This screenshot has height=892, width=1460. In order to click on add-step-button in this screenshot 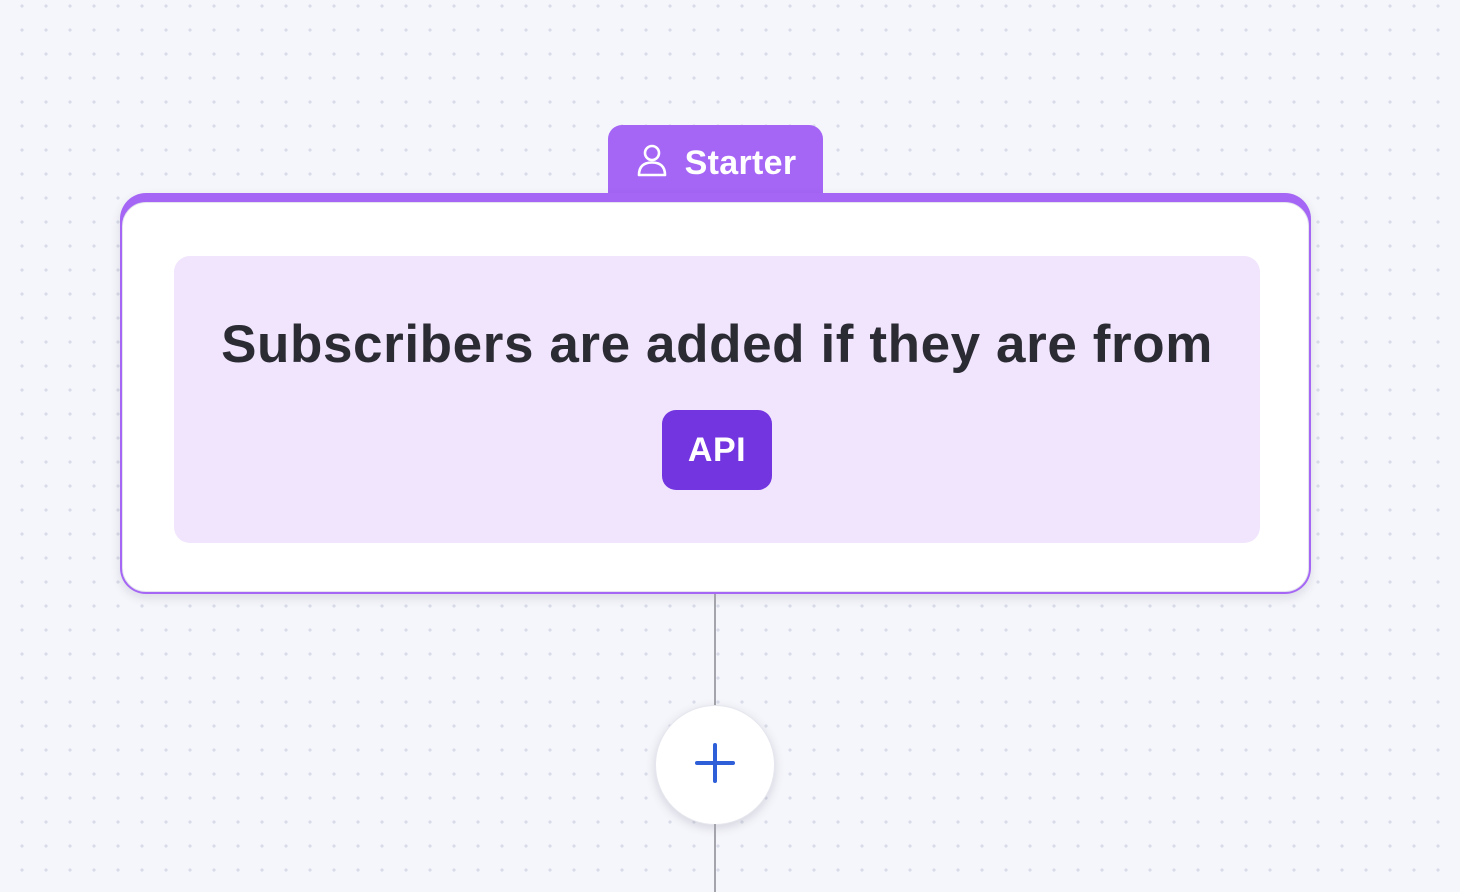, I will do `click(715, 765)`.